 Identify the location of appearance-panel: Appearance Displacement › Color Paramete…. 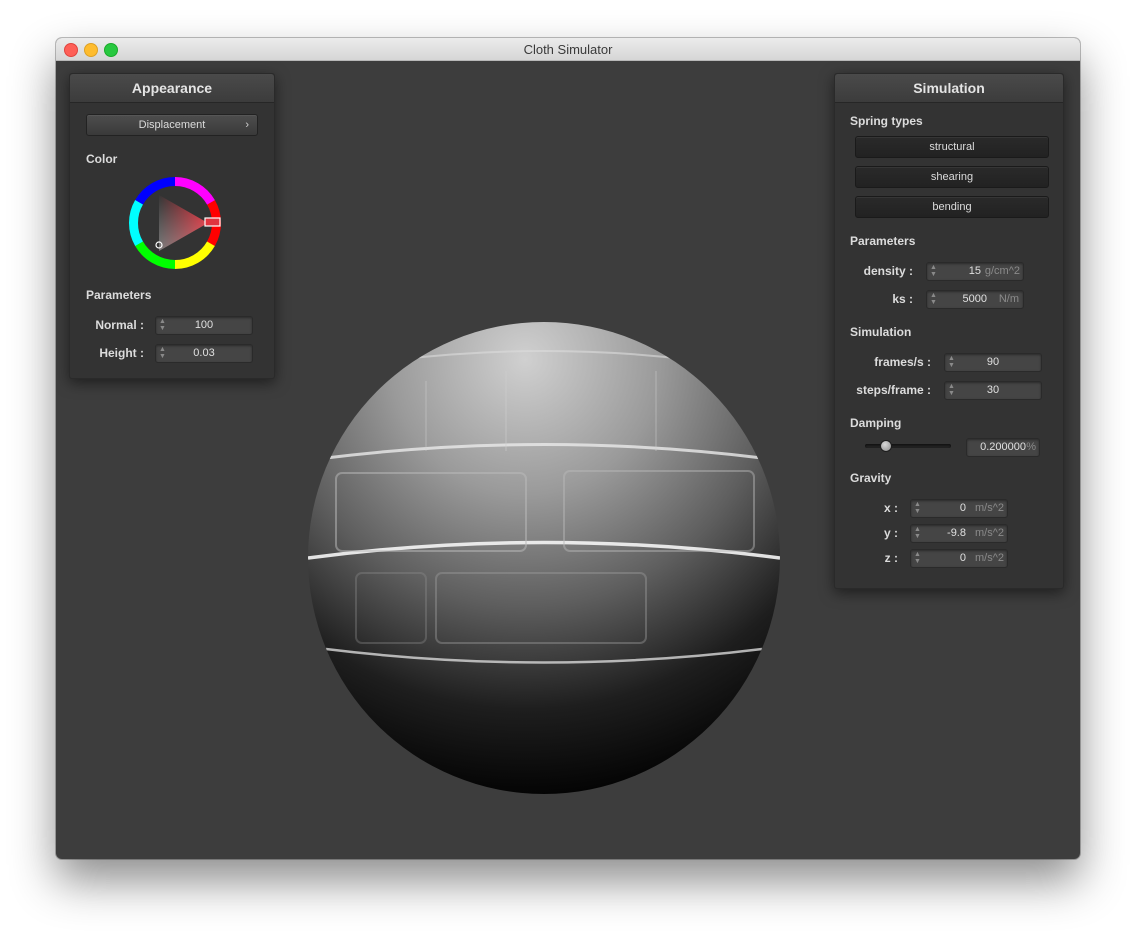
(172, 226).